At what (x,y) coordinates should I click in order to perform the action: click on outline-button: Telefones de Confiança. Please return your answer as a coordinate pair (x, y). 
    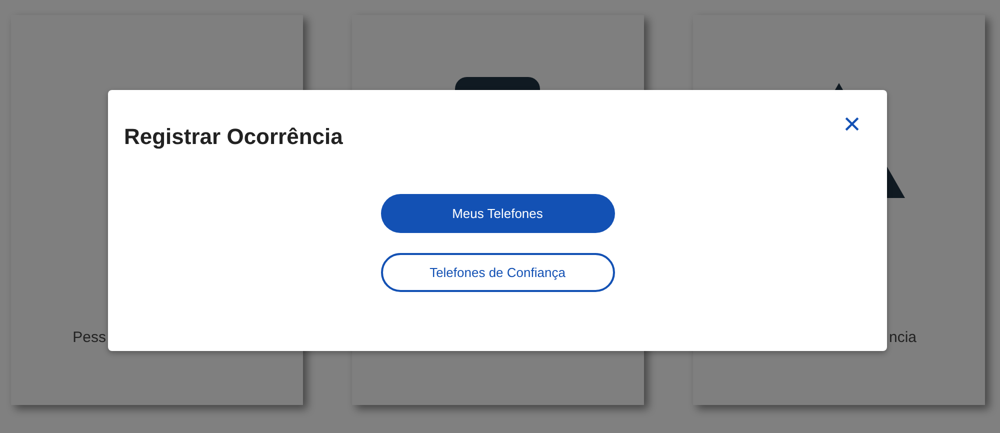
    Looking at the image, I should click on (497, 272).